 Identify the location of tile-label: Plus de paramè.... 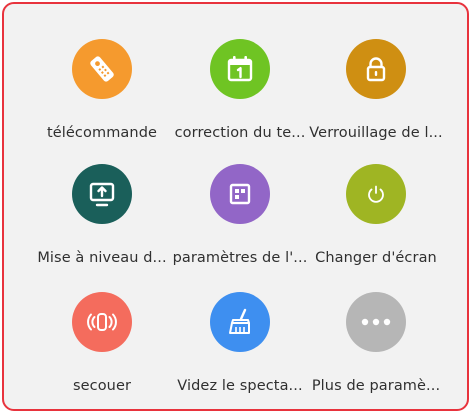
(376, 386).